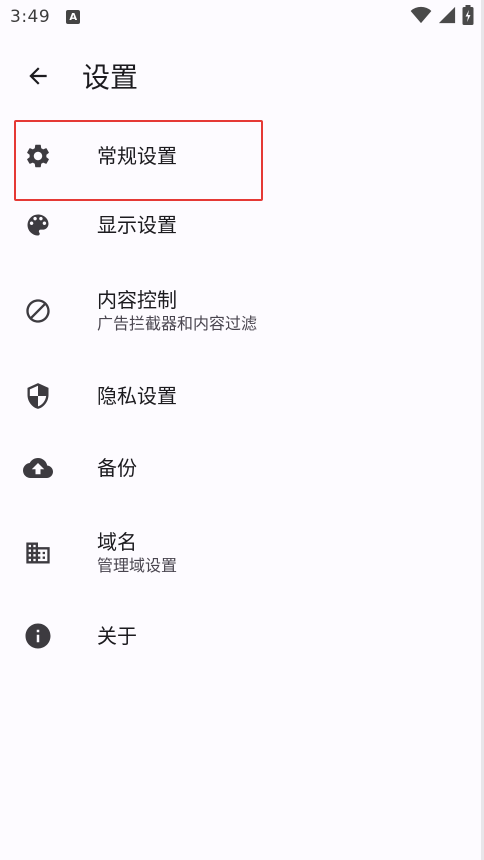  I want to click on item-title: 隐私设置, so click(137, 396).